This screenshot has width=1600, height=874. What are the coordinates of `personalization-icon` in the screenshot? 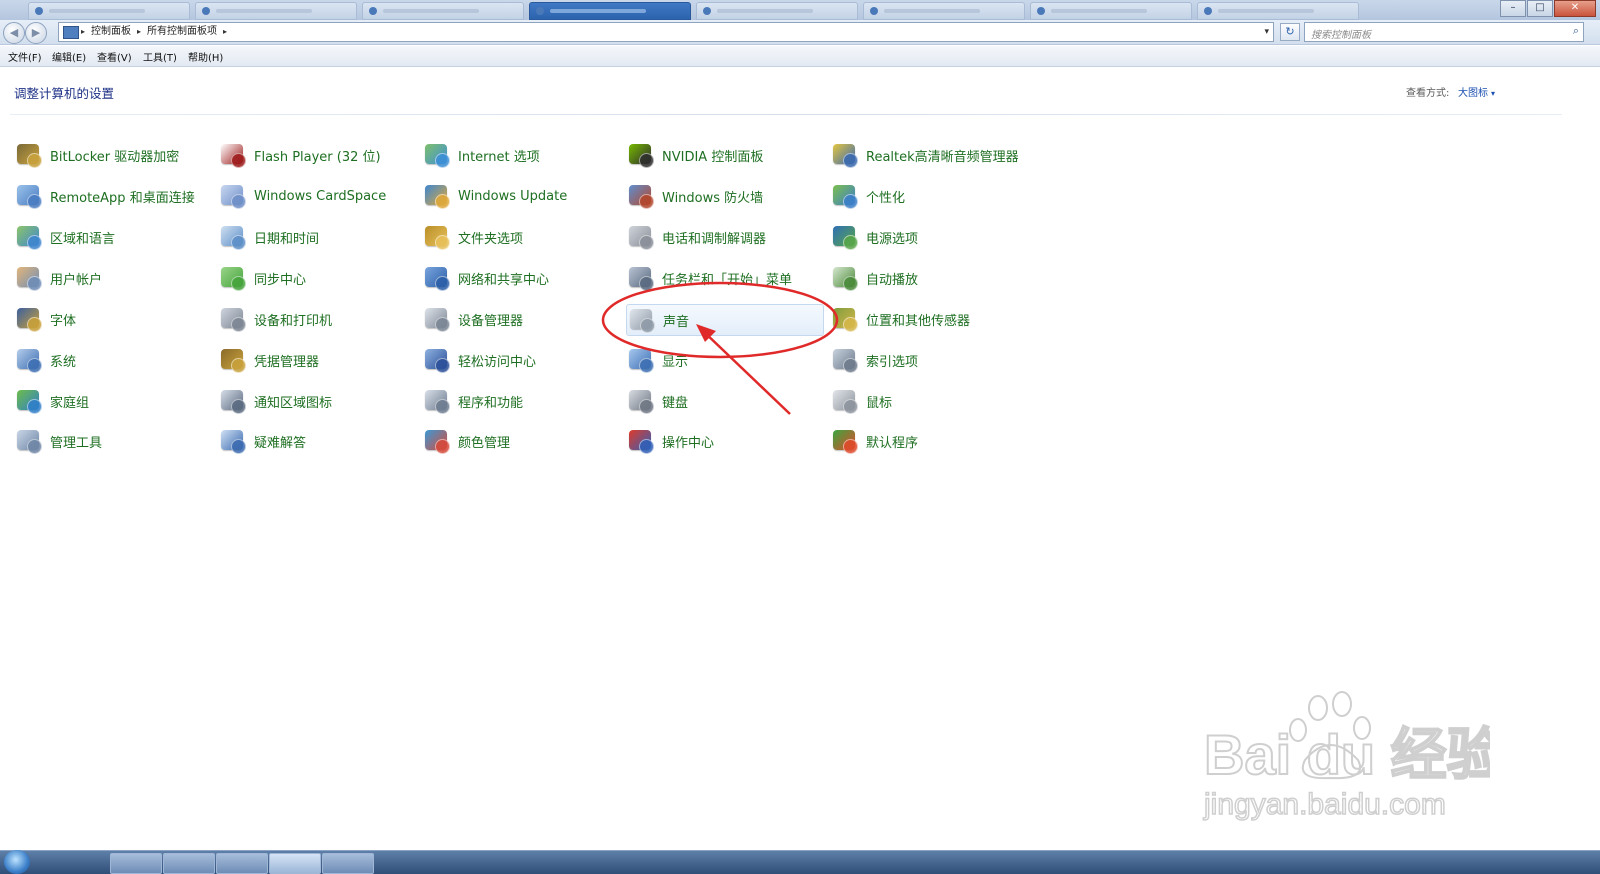 It's located at (845, 196).